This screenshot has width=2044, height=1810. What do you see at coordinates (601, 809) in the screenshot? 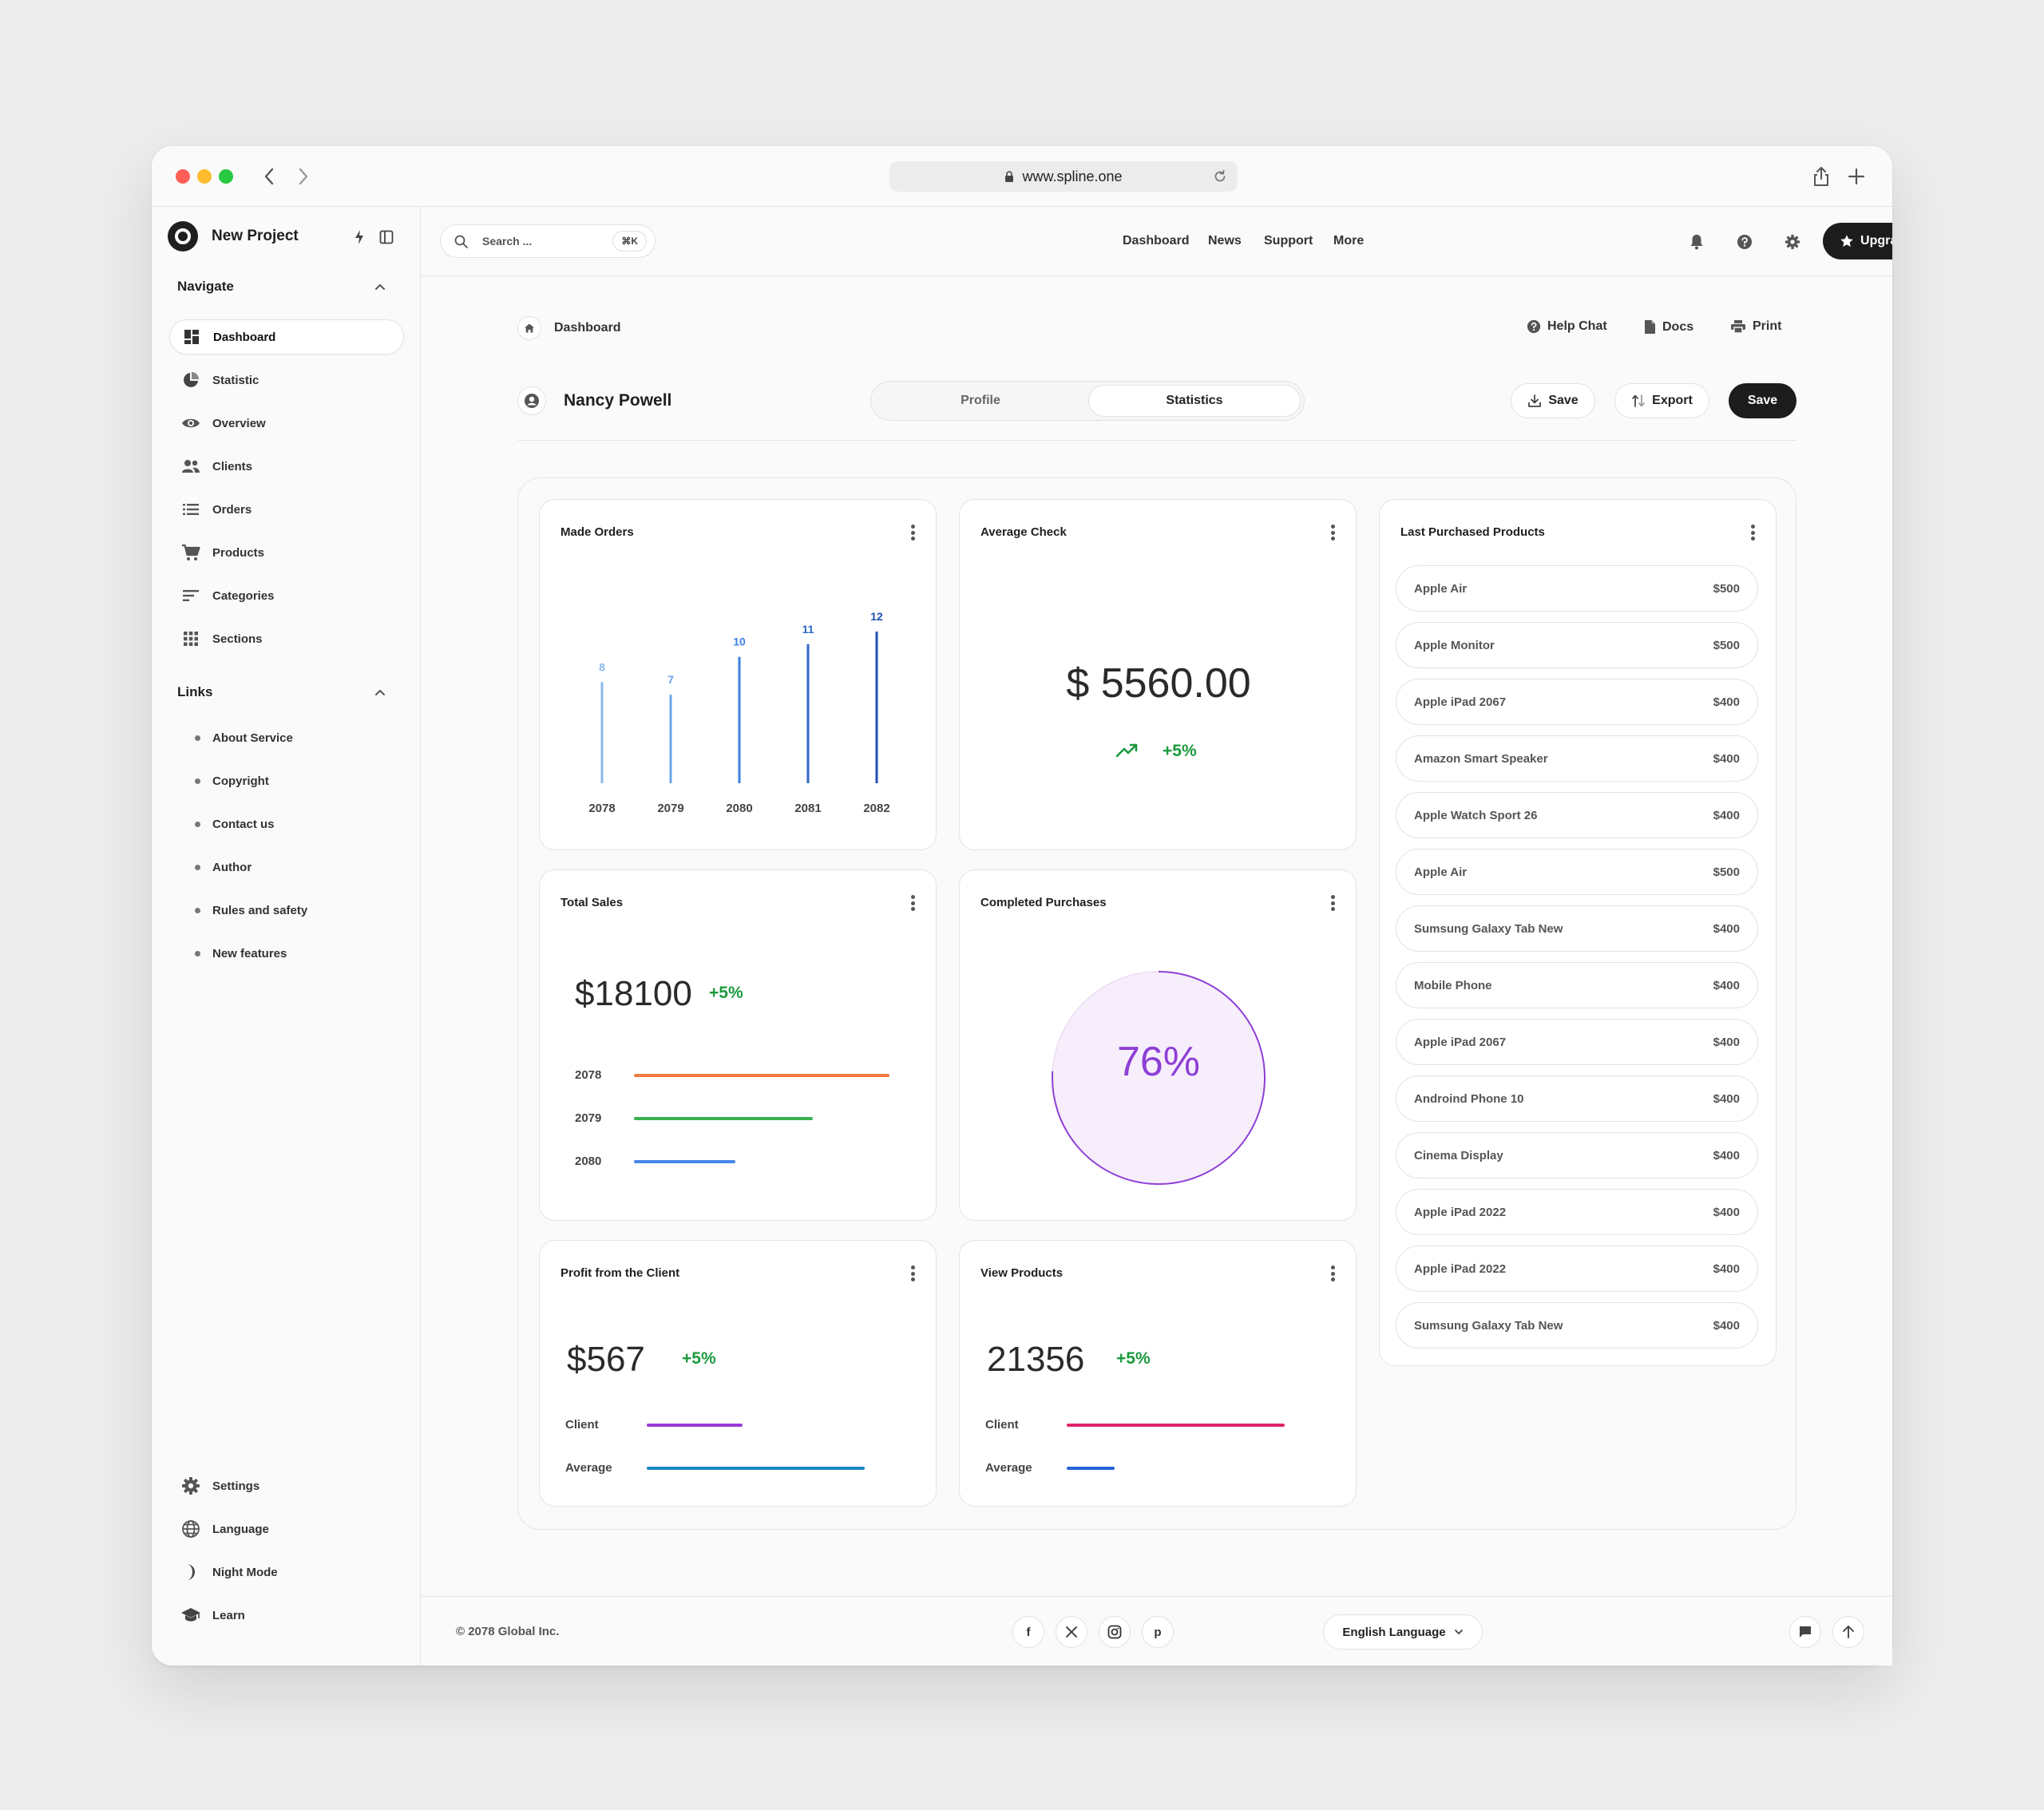
I see `x-tick-label: 2078` at bounding box center [601, 809].